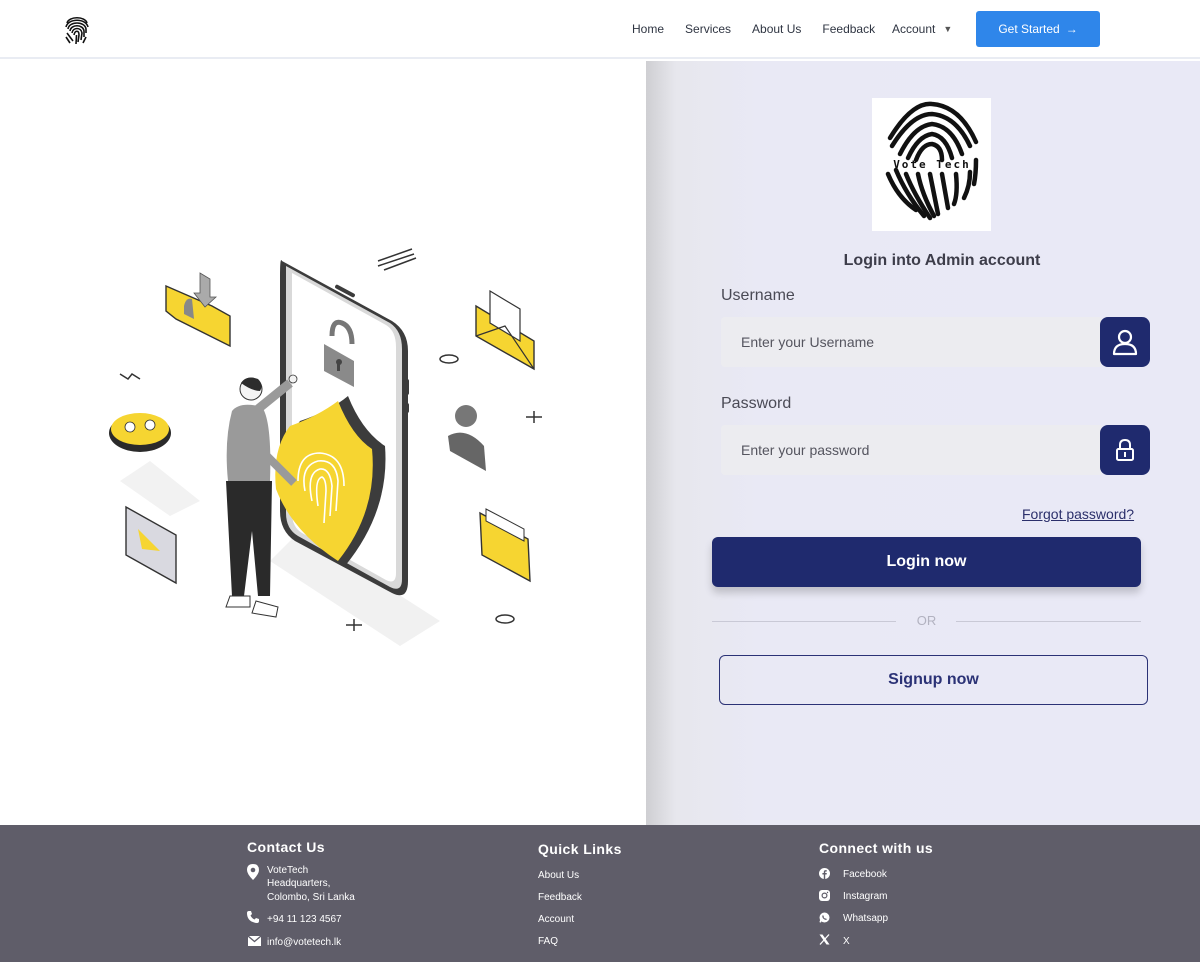  I want to click on fingerprint-brand-icon: Vote Tech, so click(932, 161).